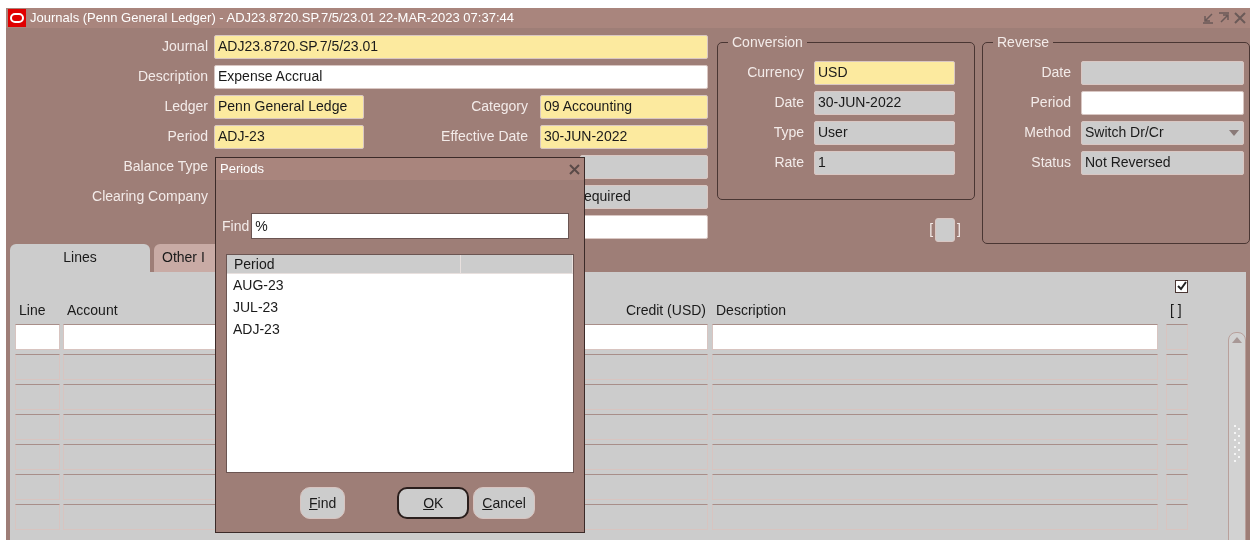 The height and width of the screenshot is (540, 1256). I want to click on field-label: Rate, so click(789, 162).